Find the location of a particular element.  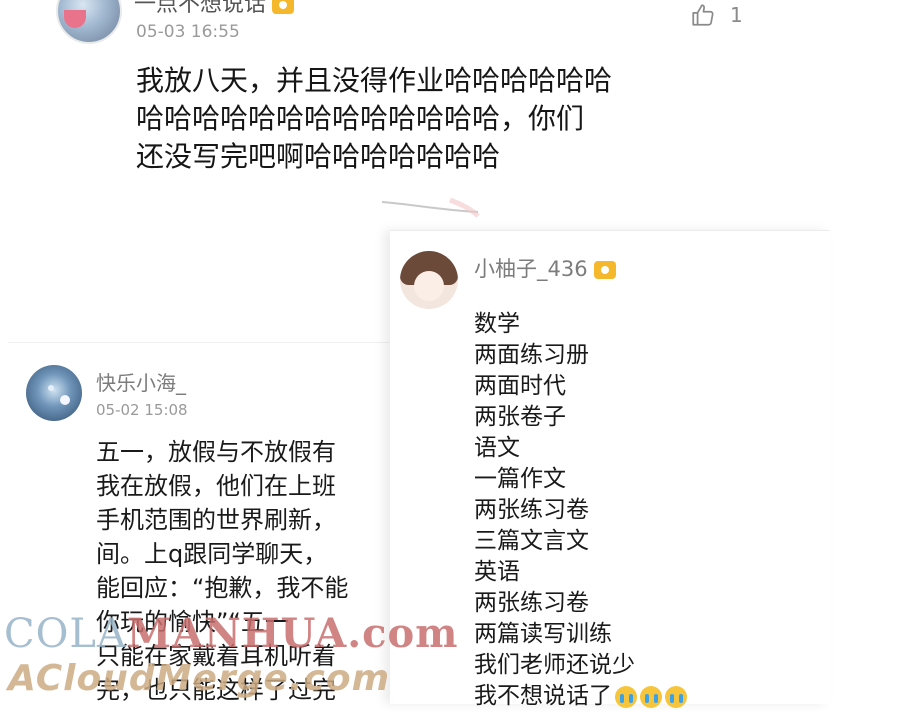

comment-line: 五一，放假与不放假有 is located at coordinates (216, 452).